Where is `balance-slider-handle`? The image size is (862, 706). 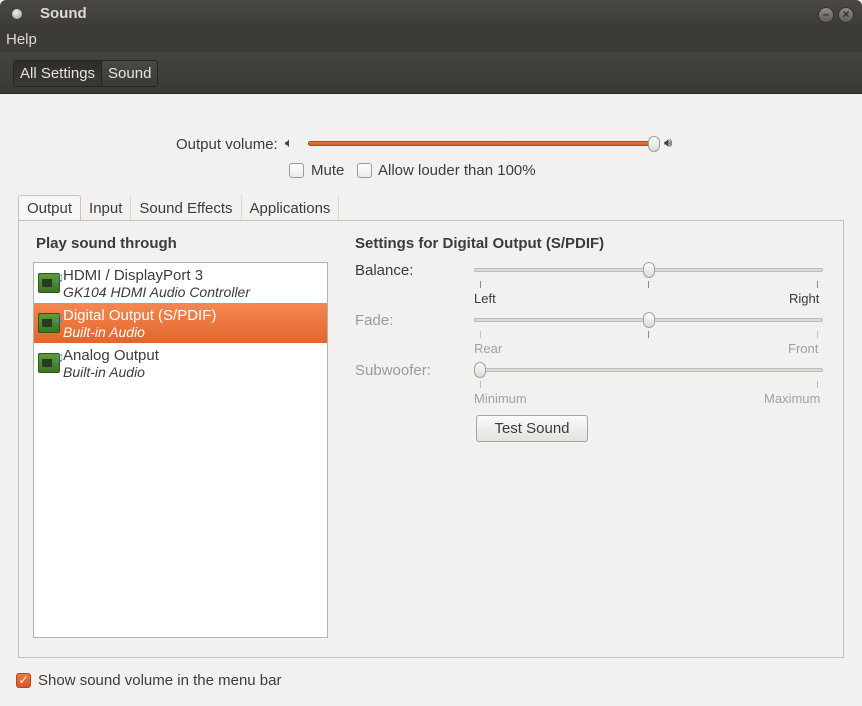
balance-slider-handle is located at coordinates (649, 270).